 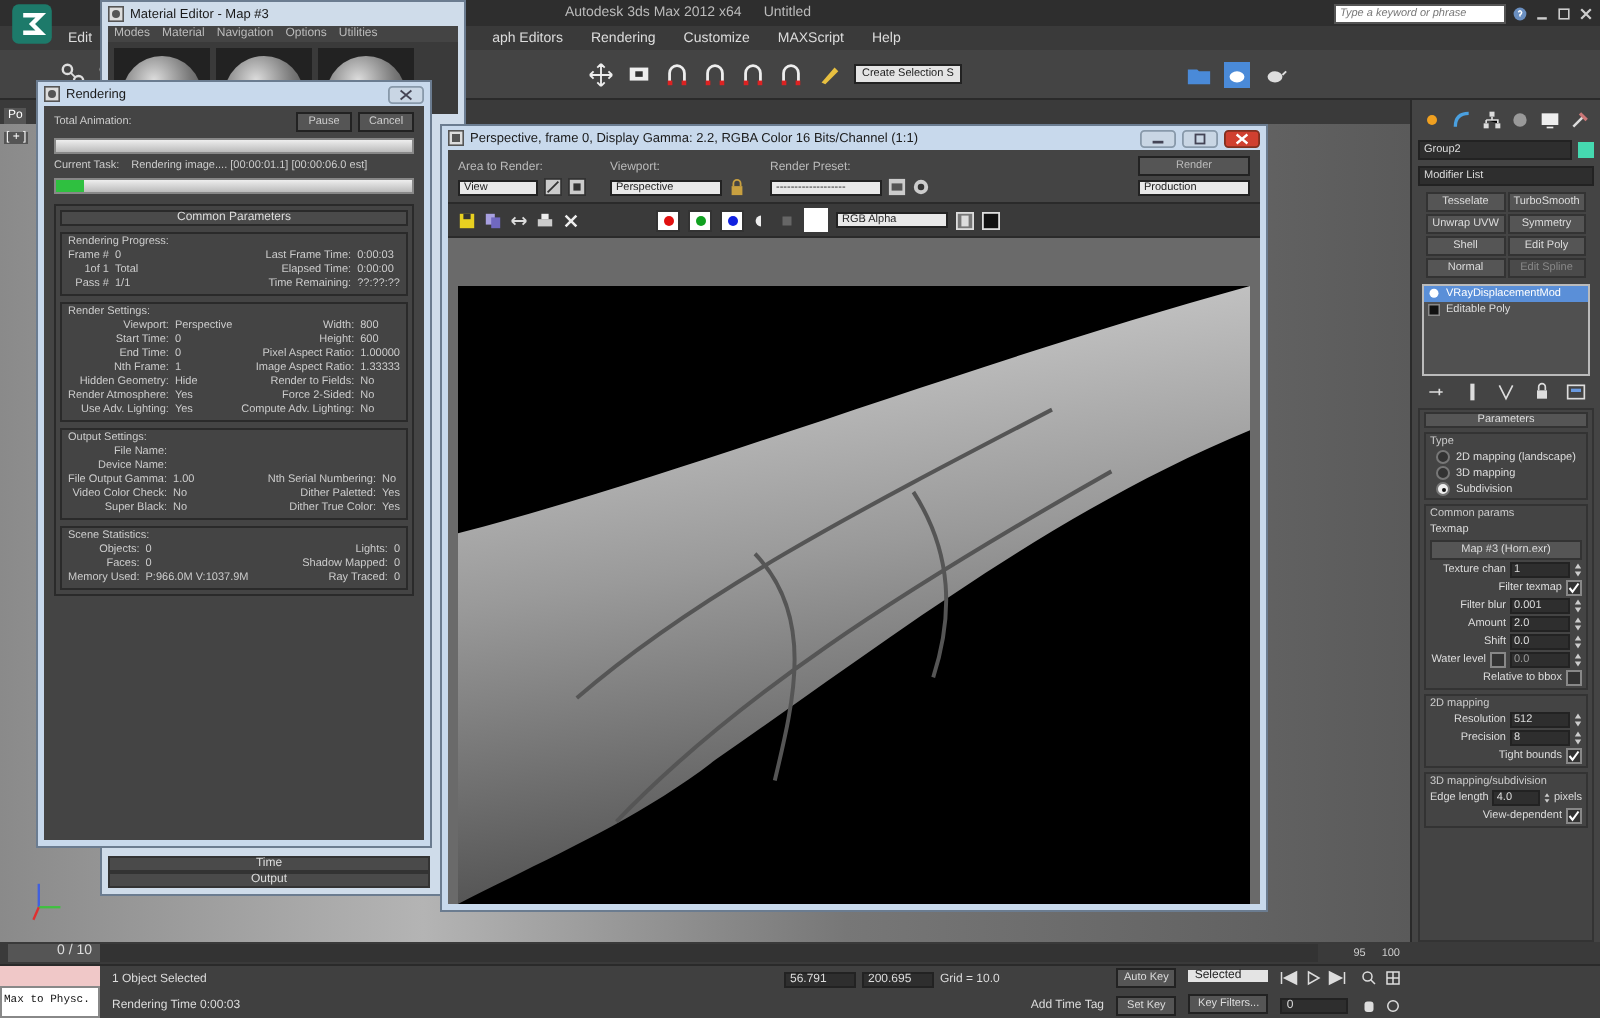 What do you see at coordinates (1289, 978) in the screenshot?
I see `previous-key-icon` at bounding box center [1289, 978].